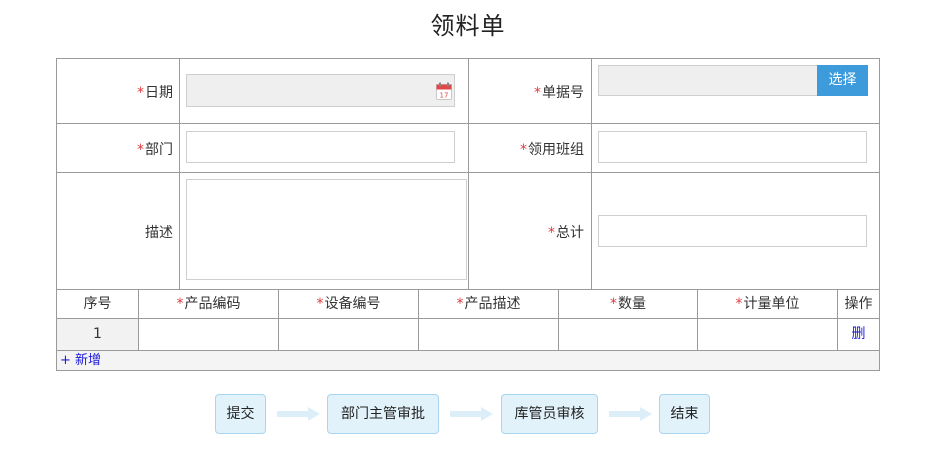 This screenshot has width=928, height=451. Describe the element at coordinates (116, 92) in the screenshot. I see `date-label: *日期` at that location.